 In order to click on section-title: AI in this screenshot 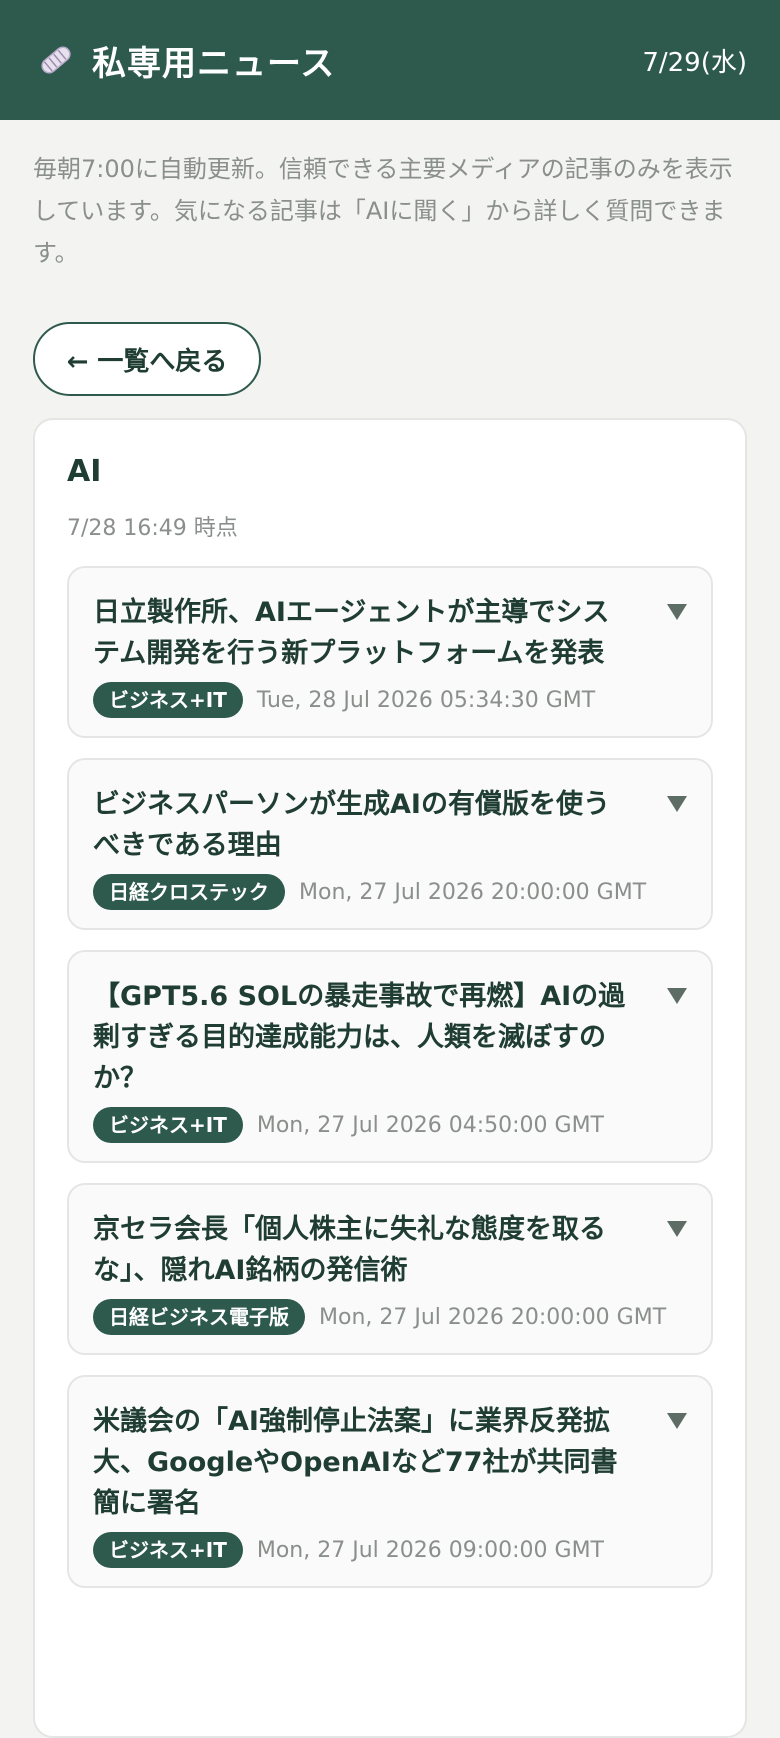, I will do `click(84, 471)`.